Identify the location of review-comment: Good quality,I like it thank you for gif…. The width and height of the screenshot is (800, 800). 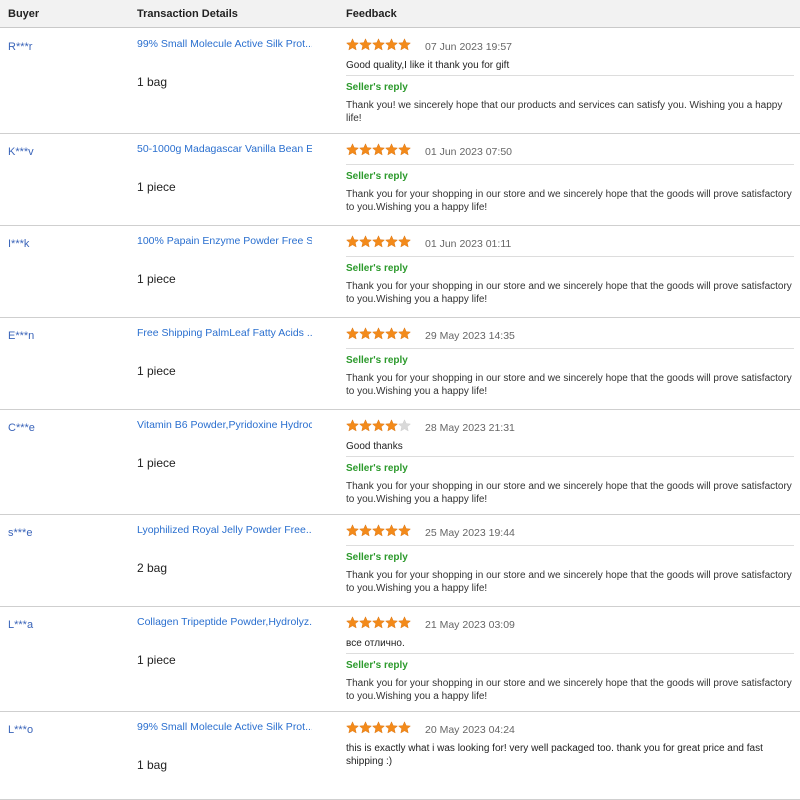
(428, 65).